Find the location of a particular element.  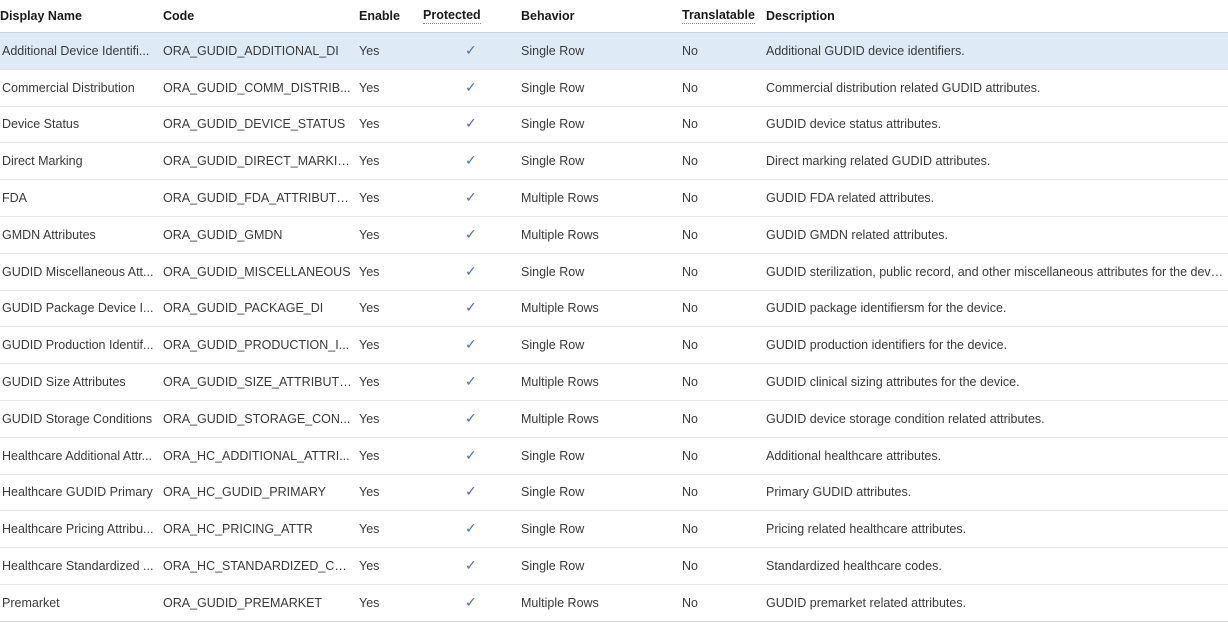

cell-display-name: GUDID Size Attributes is located at coordinates (81, 382).